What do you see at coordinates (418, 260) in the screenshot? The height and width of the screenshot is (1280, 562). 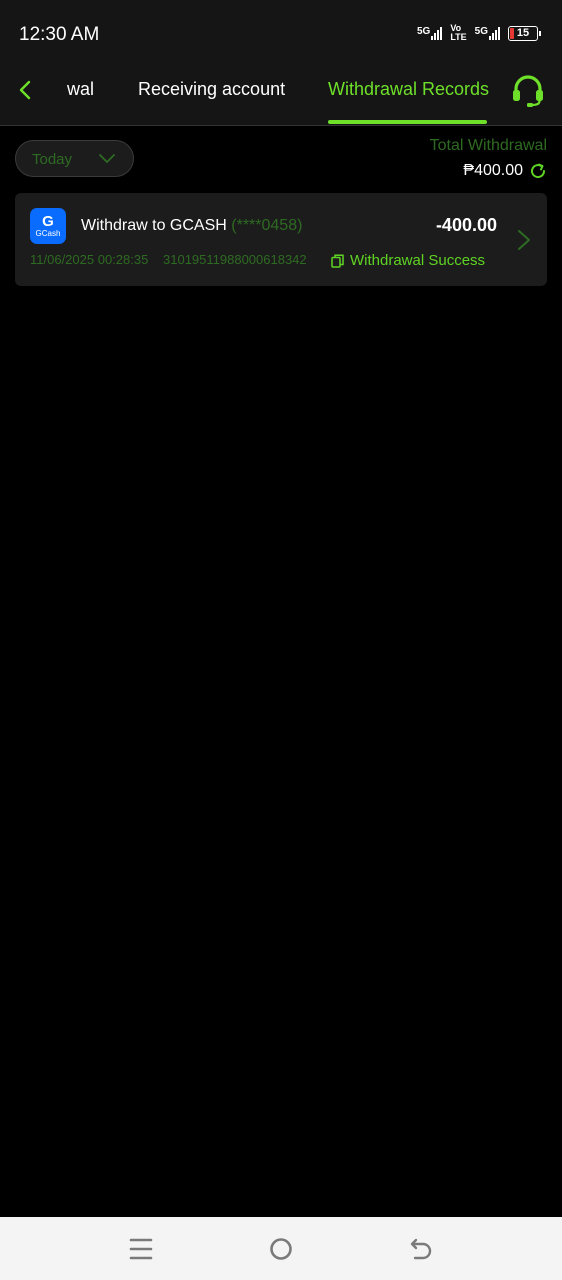 I see `record-status: Withdrawal Success` at bounding box center [418, 260].